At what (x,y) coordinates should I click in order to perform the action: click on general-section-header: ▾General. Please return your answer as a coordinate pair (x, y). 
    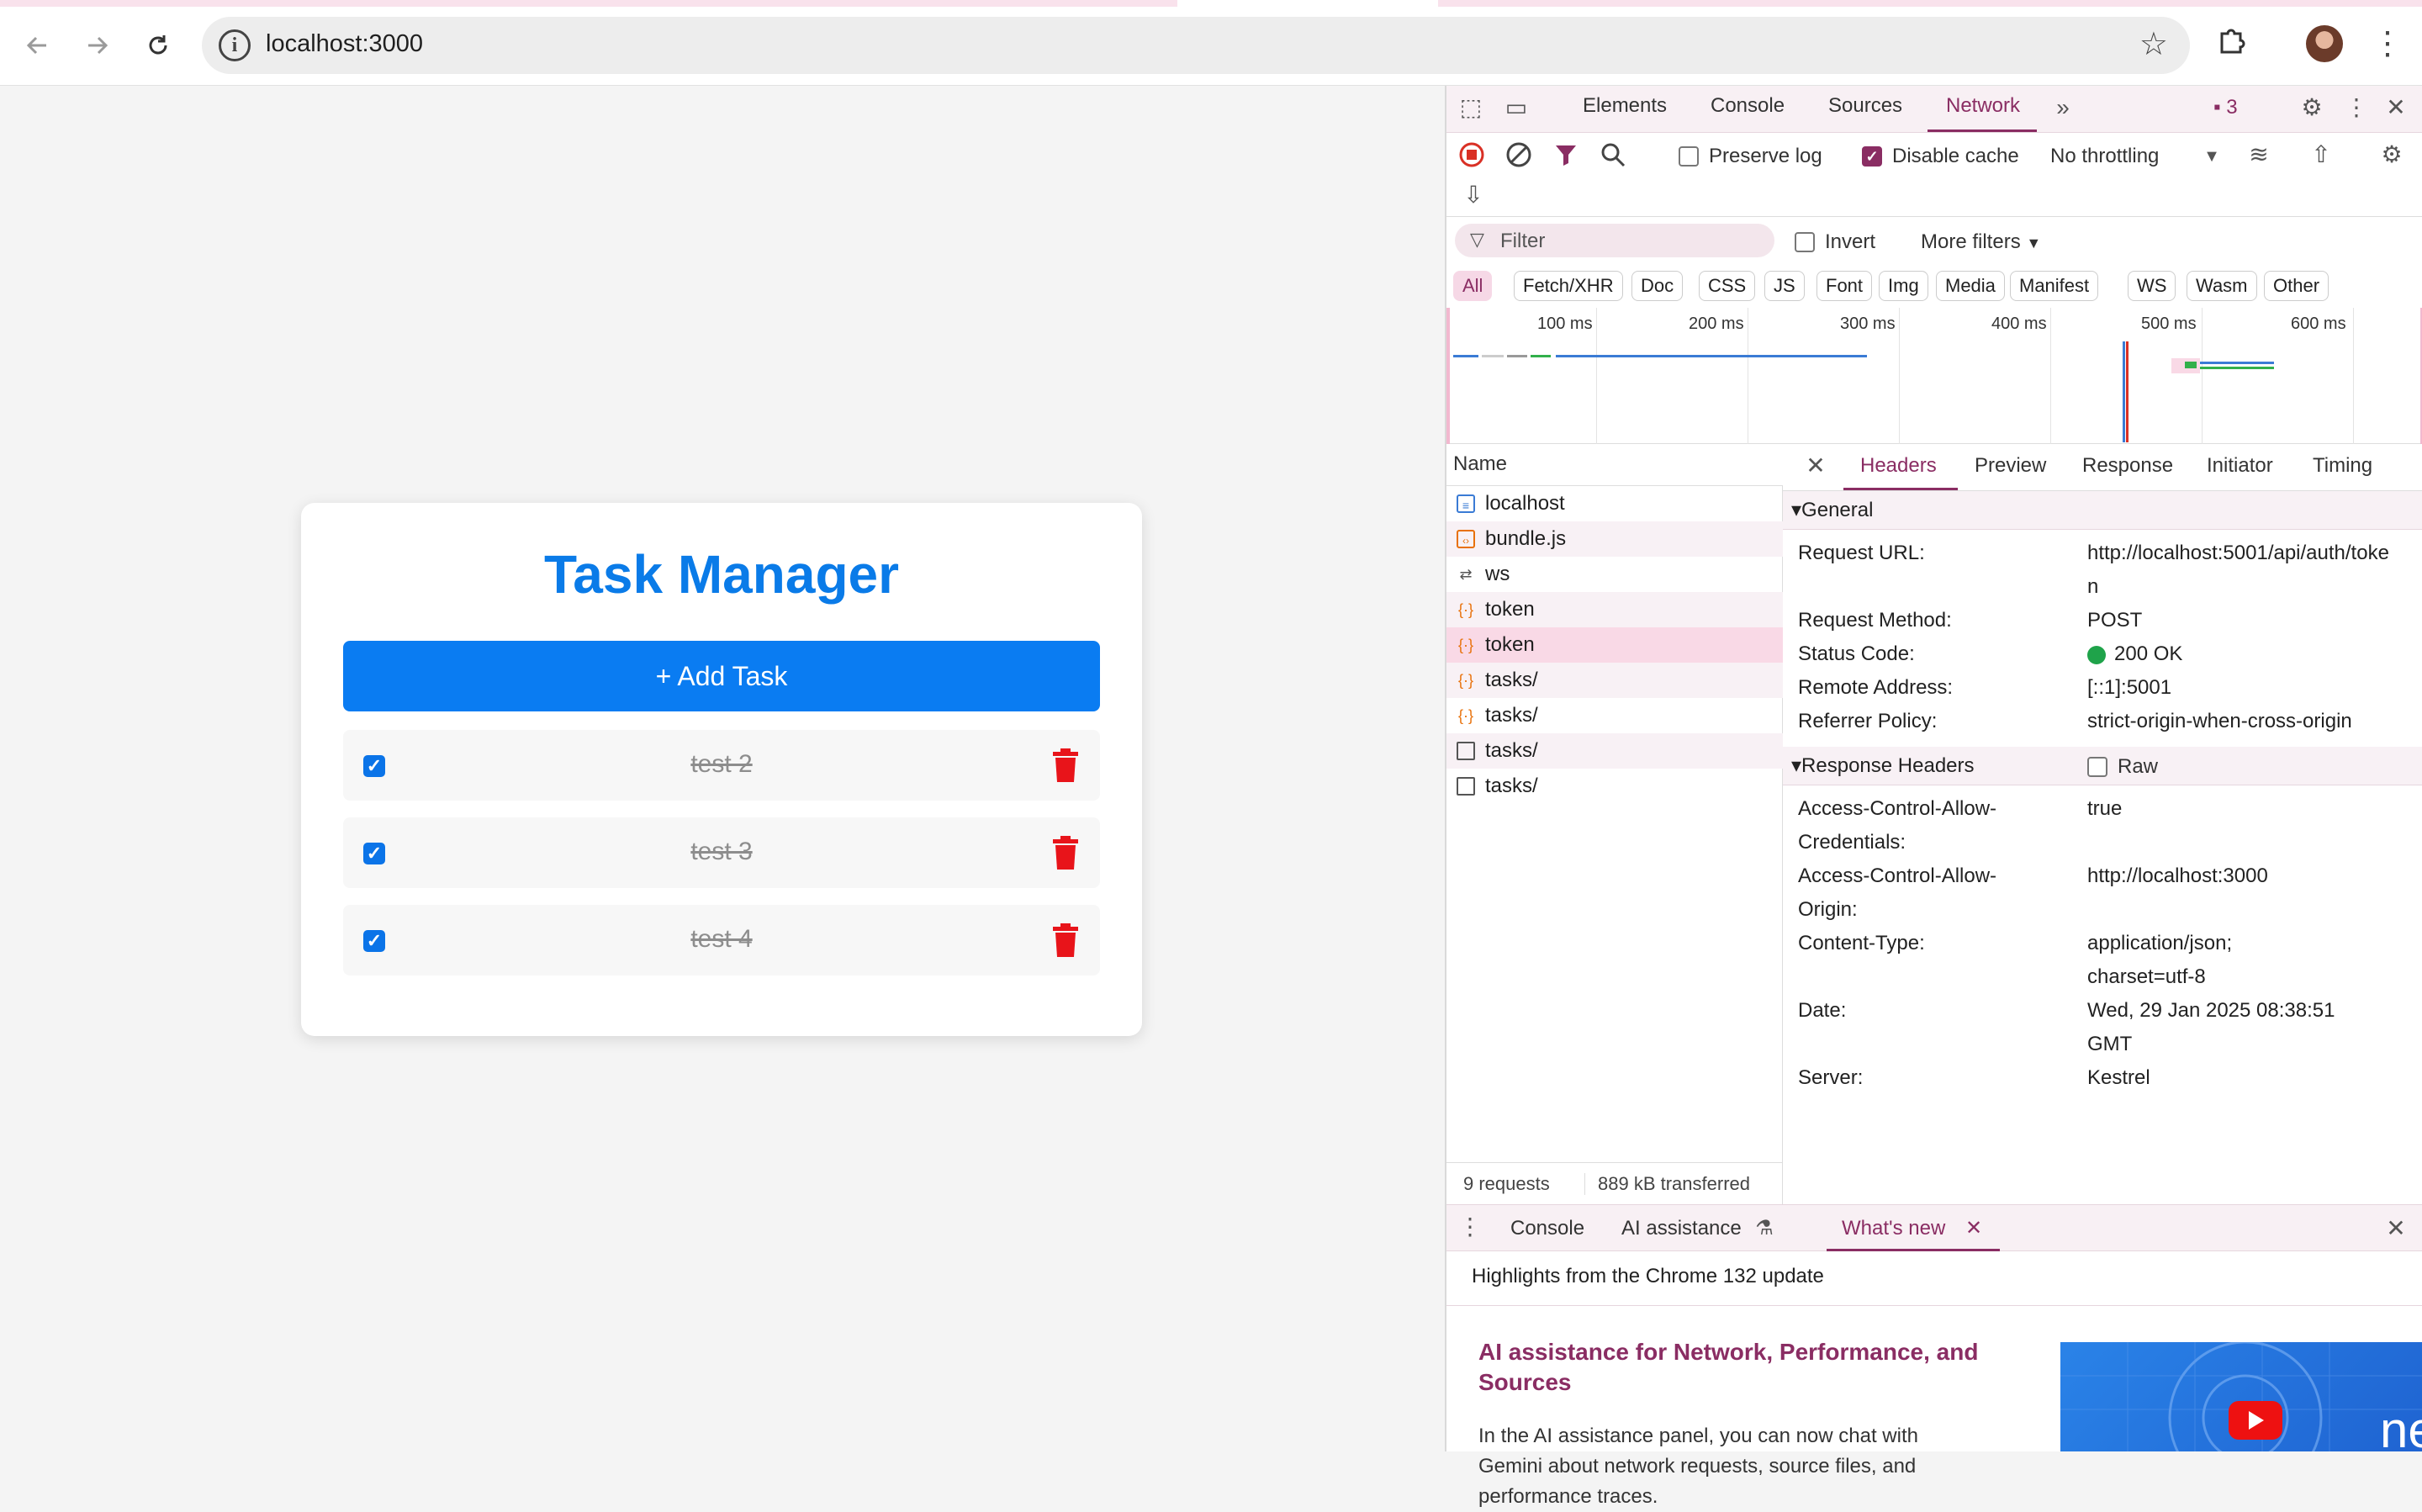
    Looking at the image, I should click on (2102, 510).